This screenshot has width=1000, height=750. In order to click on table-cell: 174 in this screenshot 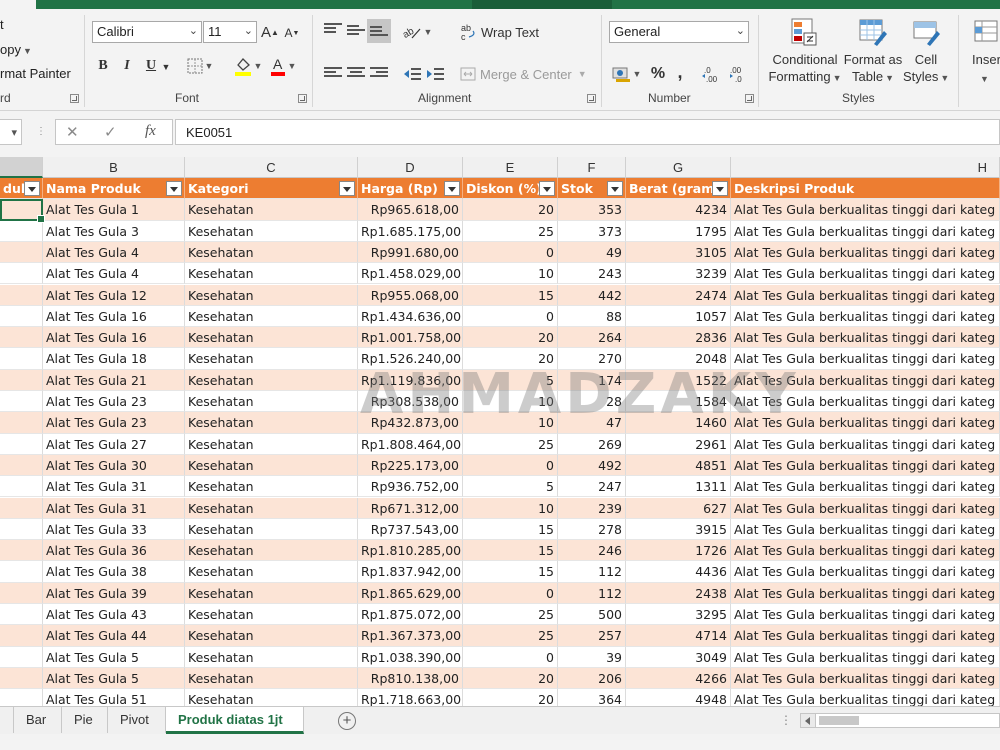, I will do `click(592, 380)`.